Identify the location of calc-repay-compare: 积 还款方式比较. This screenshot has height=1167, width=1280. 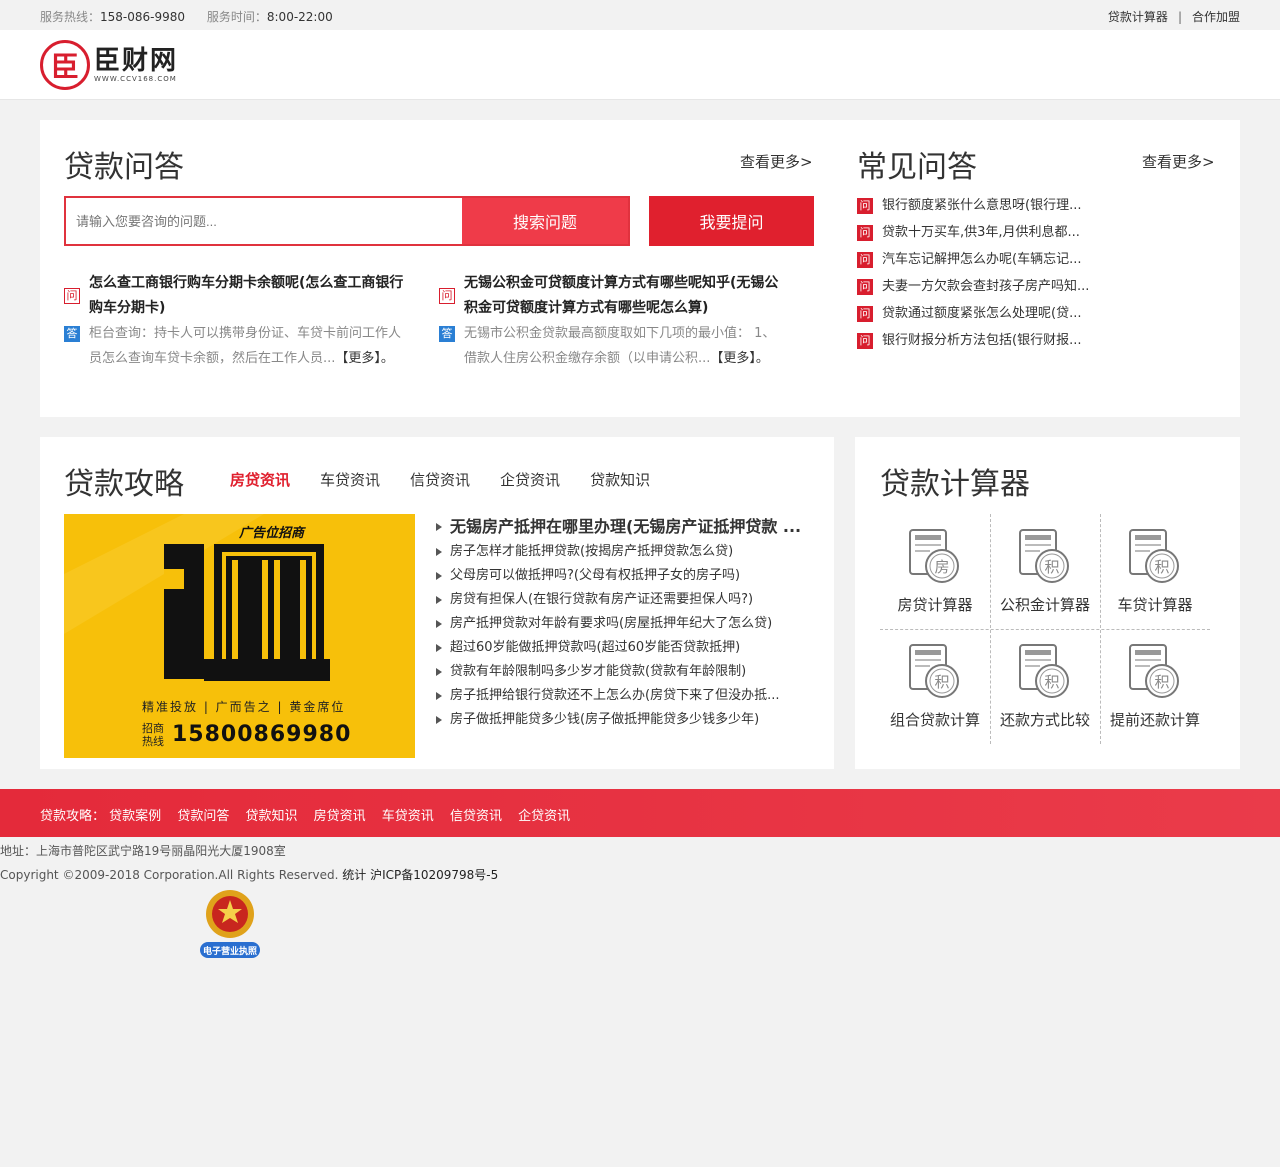
(1045, 686).